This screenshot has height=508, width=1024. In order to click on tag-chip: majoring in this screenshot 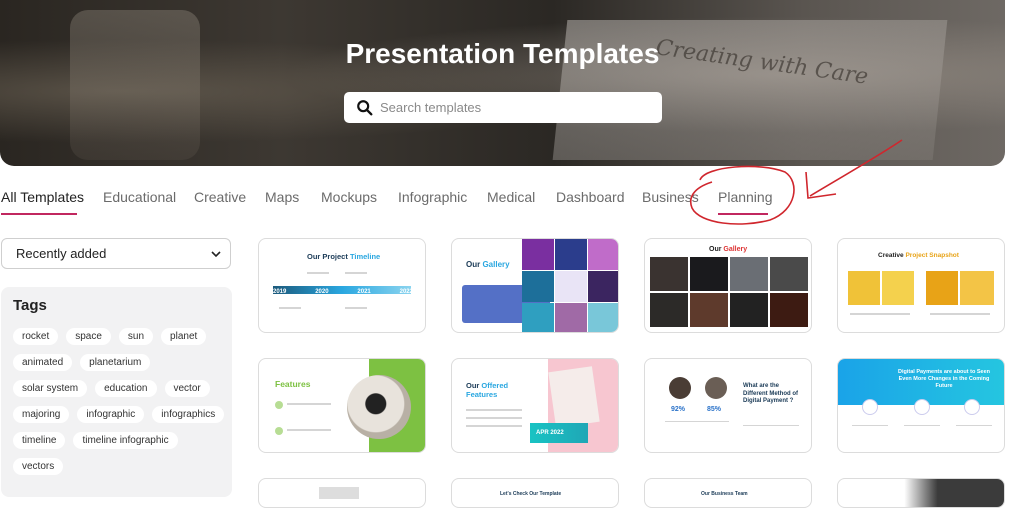, I will do `click(41, 414)`.